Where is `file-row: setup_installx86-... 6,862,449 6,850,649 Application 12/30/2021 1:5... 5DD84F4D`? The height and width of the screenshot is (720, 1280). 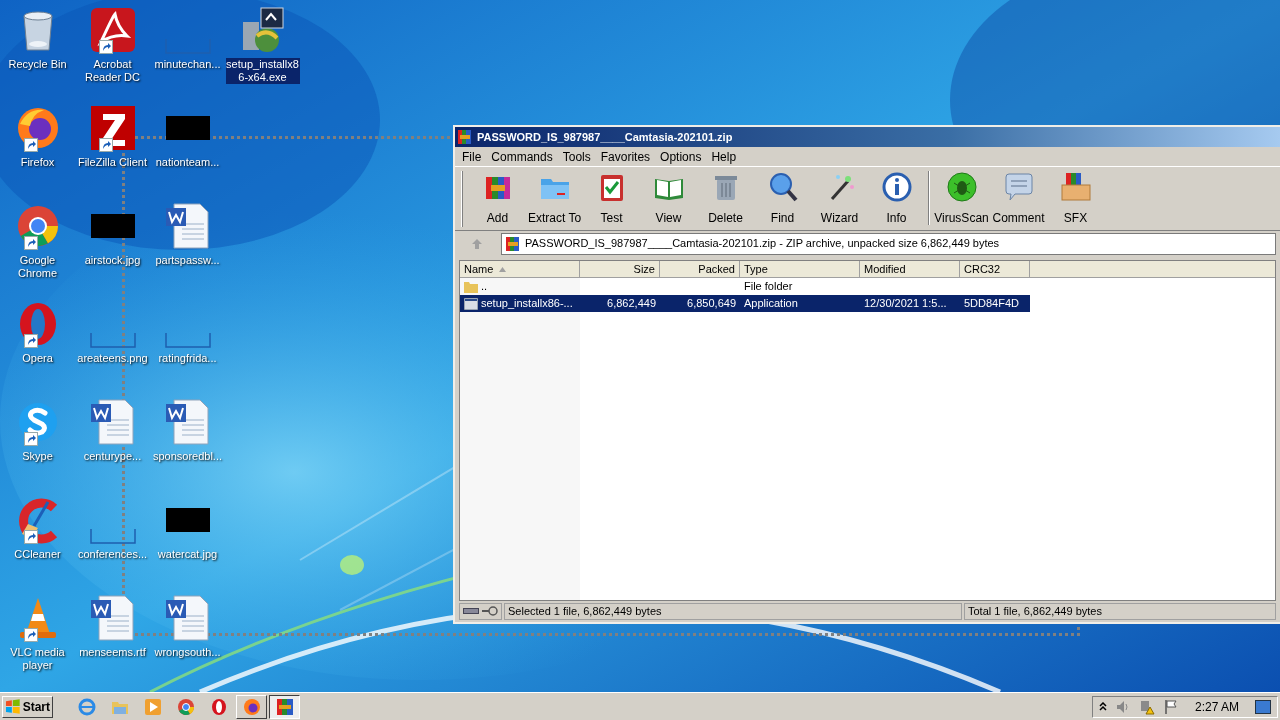
file-row: setup_installx86-... 6,862,449 6,850,649 Application 12/30/2021 1:5... 5DD84F4D is located at coordinates (745, 303).